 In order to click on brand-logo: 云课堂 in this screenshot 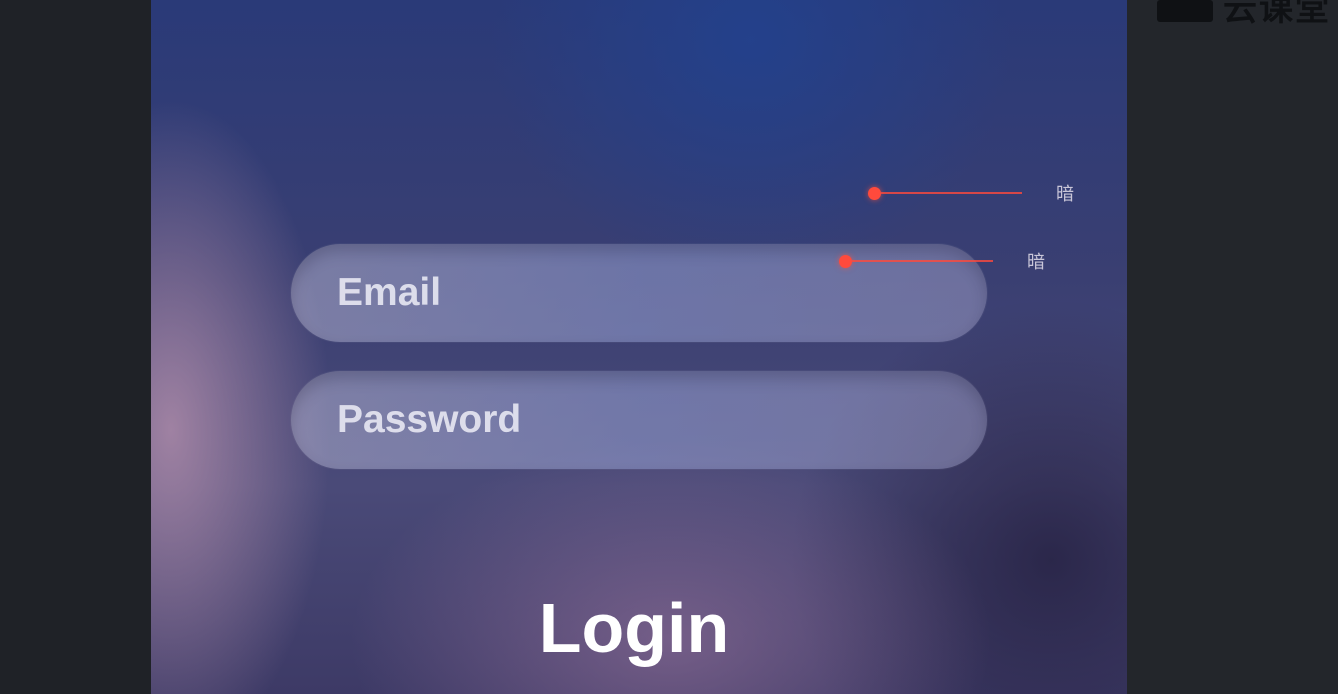, I will do `click(1244, 14)`.